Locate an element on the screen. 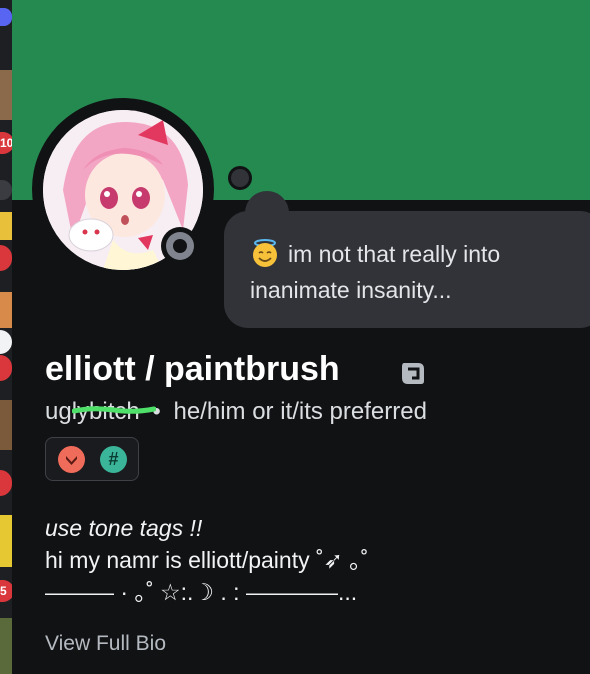  profile-badges: # is located at coordinates (92, 459).